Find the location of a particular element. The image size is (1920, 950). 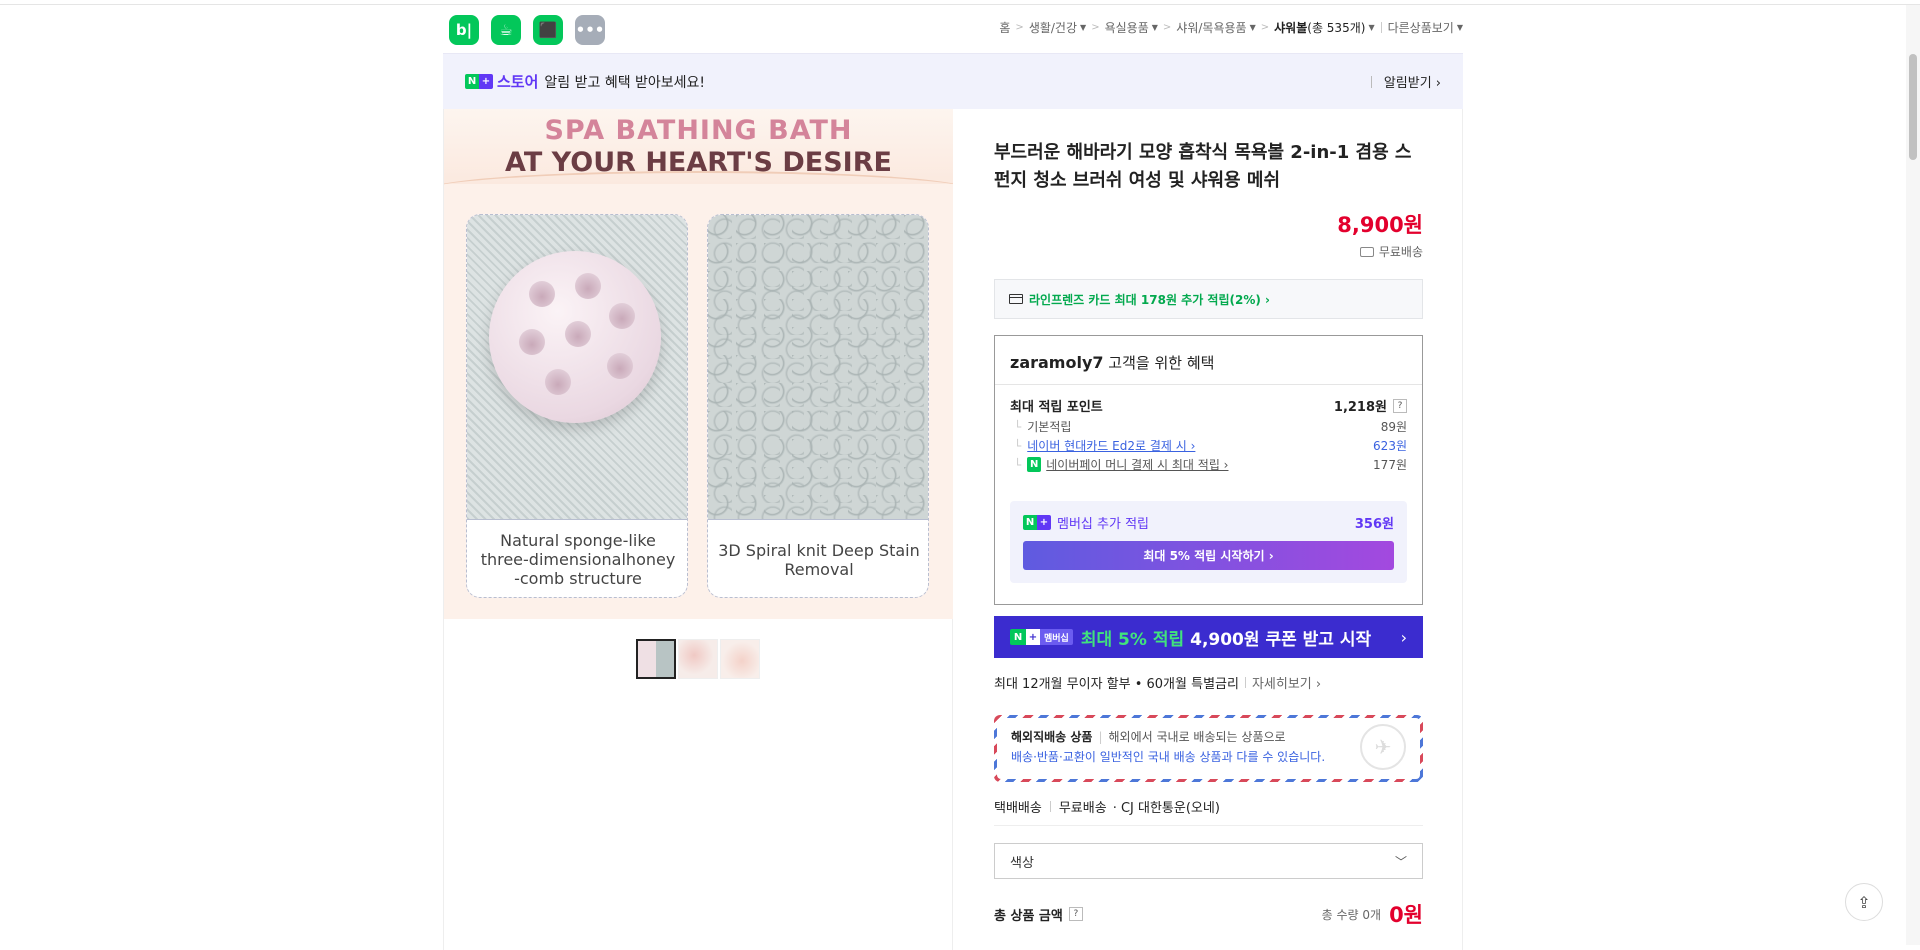

page-scrollbar is located at coordinates (1913, 475).